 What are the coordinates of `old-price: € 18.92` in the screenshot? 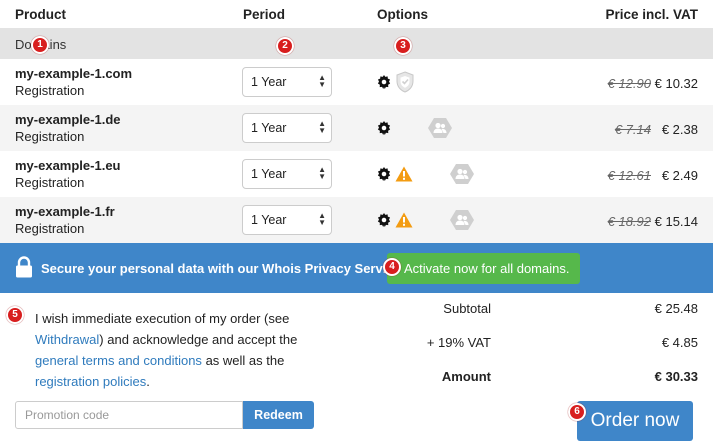 It's located at (629, 221).